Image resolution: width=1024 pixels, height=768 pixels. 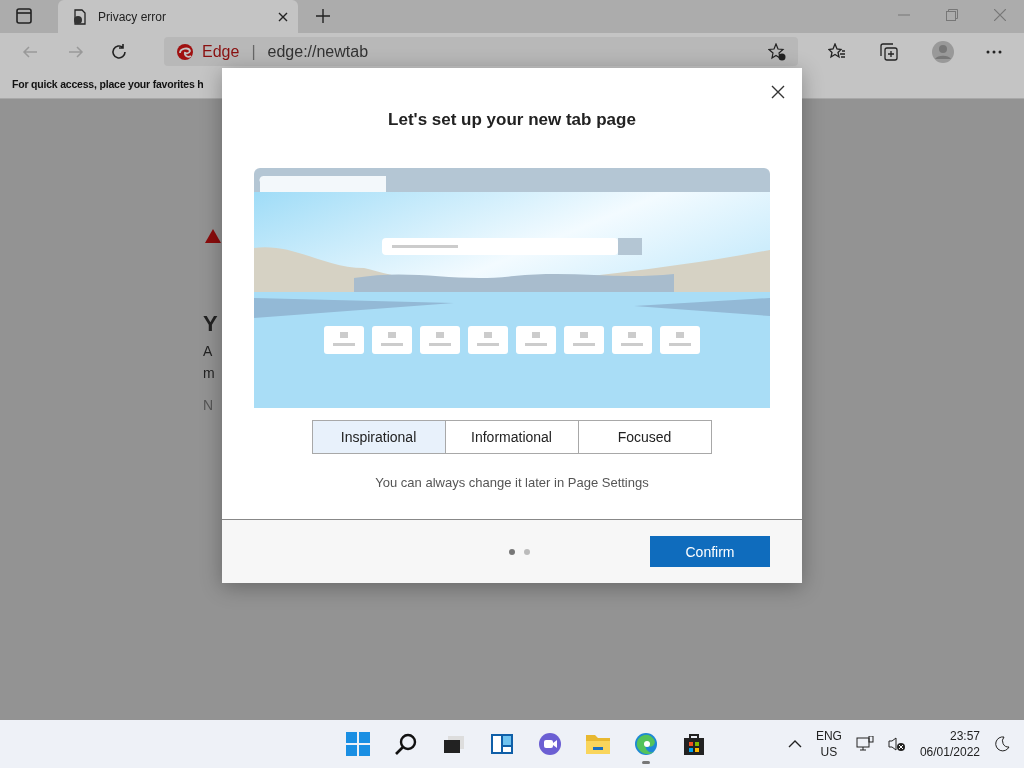 What do you see at coordinates (80, 16) in the screenshot?
I see `page-error-icon` at bounding box center [80, 16].